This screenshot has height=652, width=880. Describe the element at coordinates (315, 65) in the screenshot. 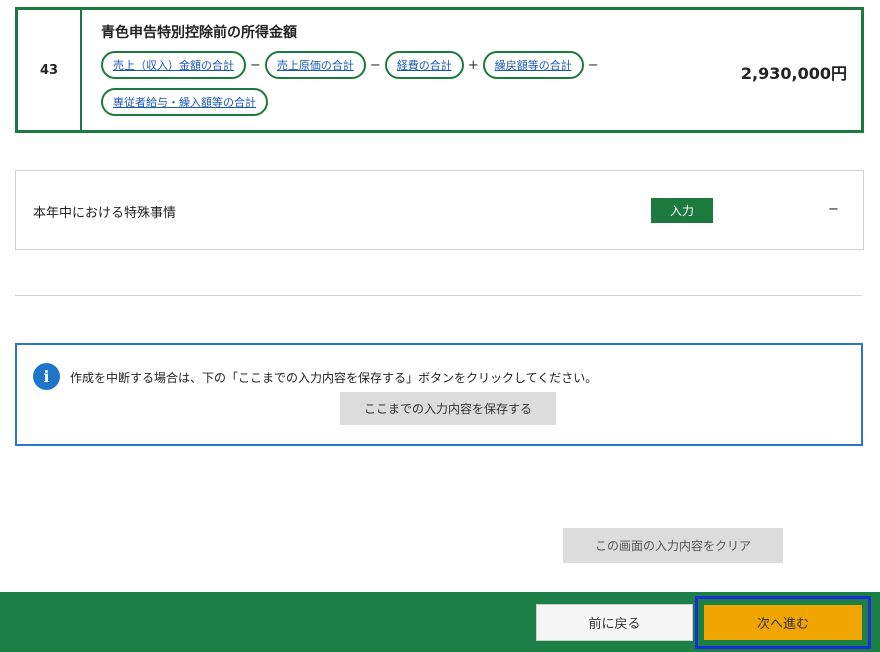

I see `link-cost-of-sales-total: 売上原価の合計` at that location.